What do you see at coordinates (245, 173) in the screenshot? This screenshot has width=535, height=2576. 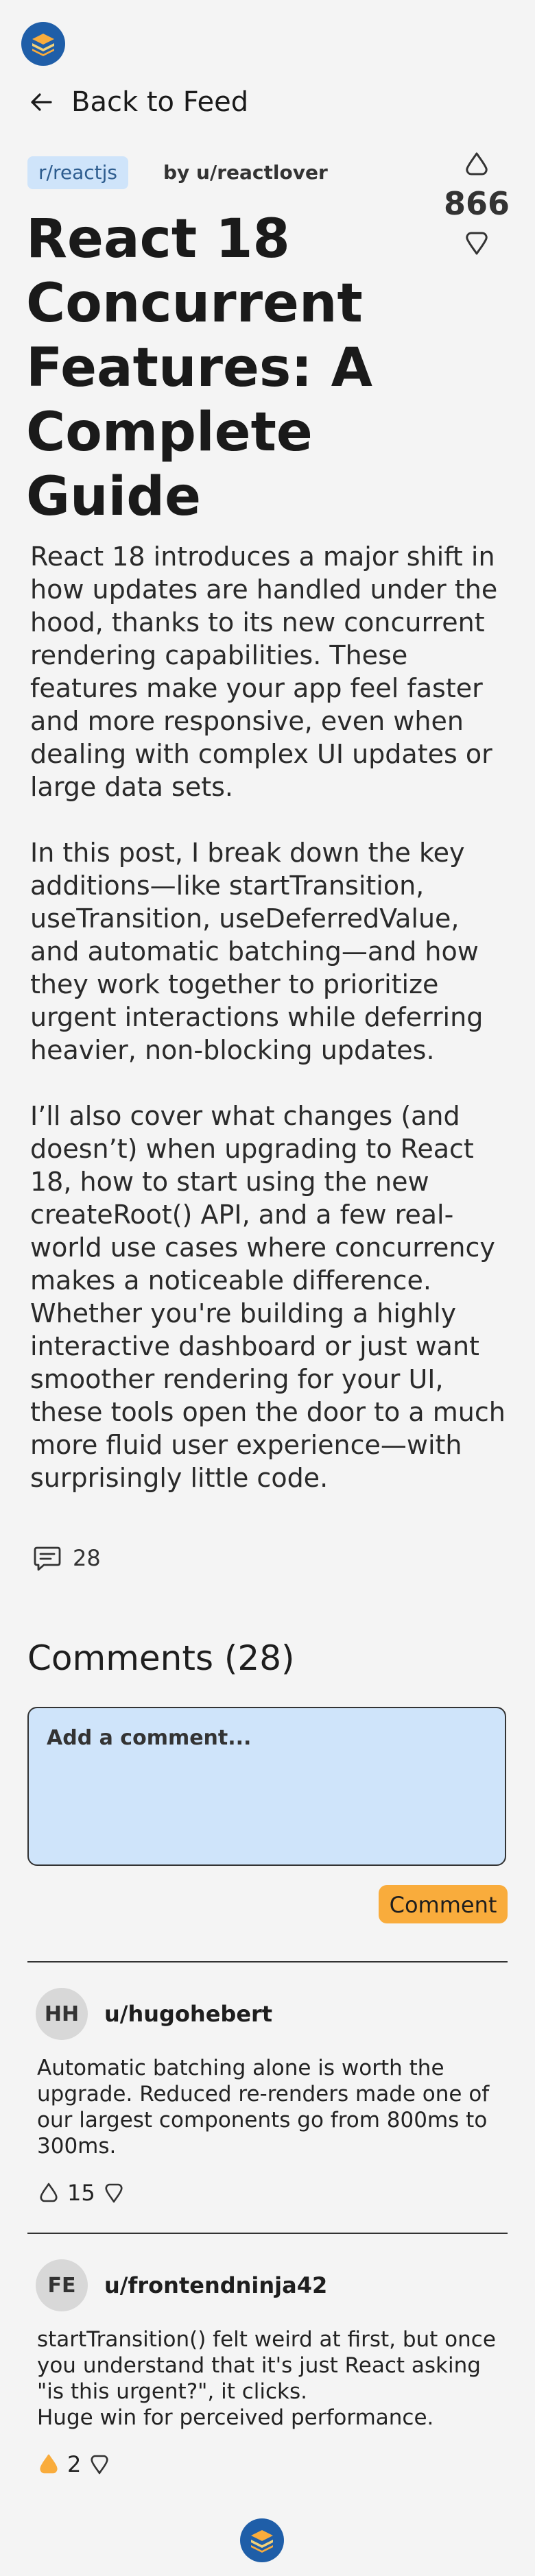 I see `post-author: by u/reactlover` at bounding box center [245, 173].